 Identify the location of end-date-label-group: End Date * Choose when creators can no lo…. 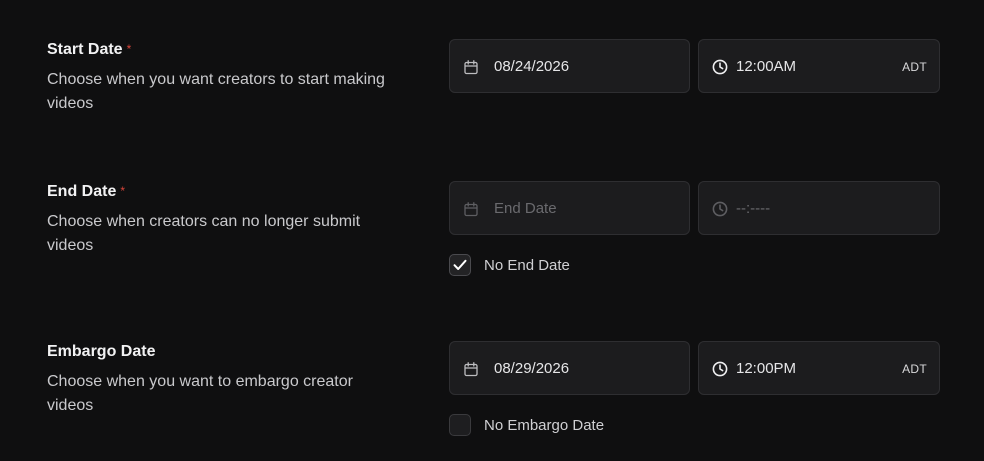
(227, 220).